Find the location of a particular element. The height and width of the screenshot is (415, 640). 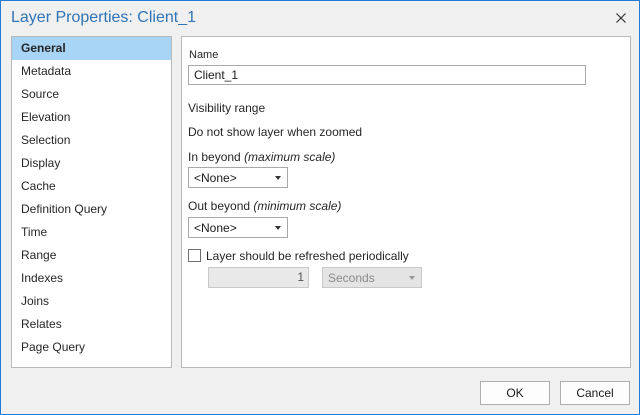

sidebar-item-time: Time is located at coordinates (91, 232).